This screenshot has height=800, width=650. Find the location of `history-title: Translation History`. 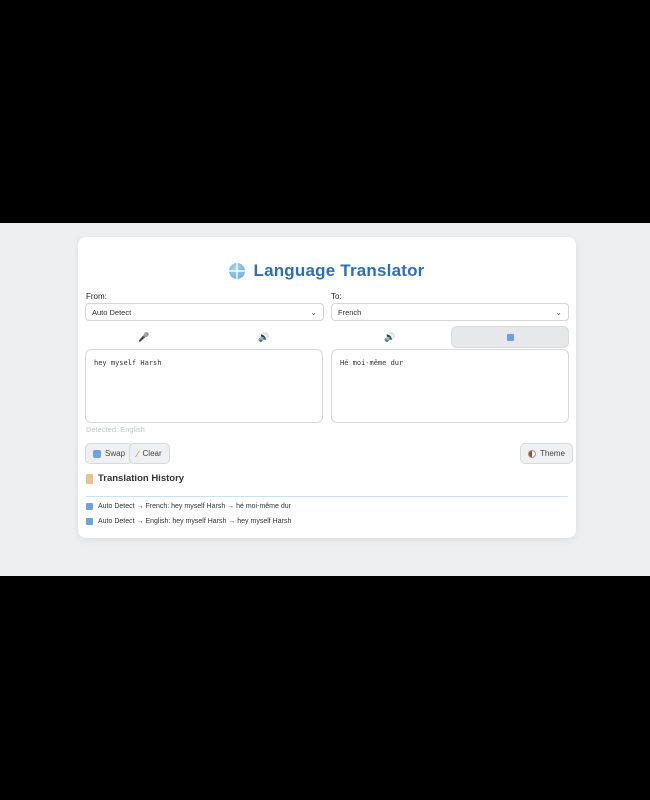

history-title: Translation History is located at coordinates (141, 478).